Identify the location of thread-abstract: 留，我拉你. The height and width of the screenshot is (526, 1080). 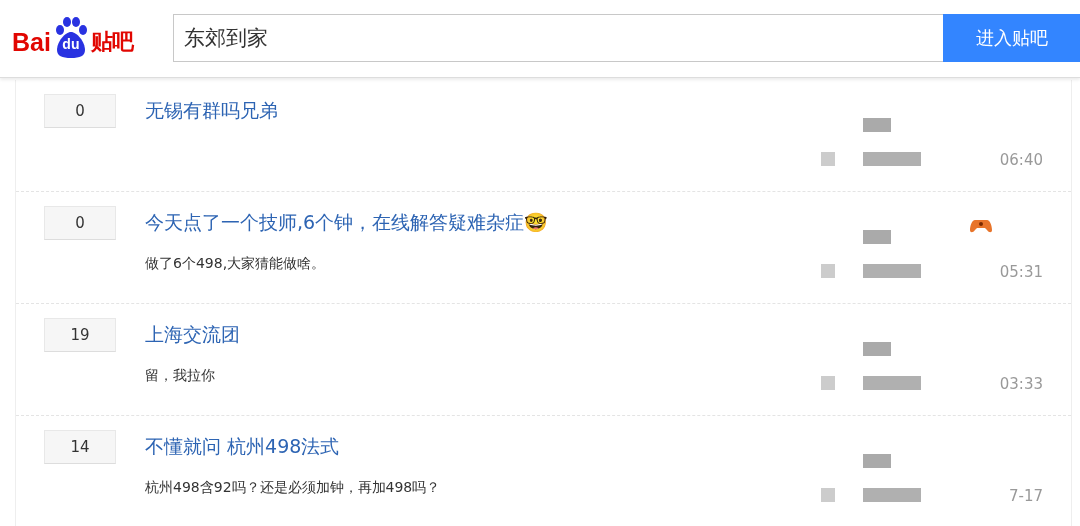
(180, 375).